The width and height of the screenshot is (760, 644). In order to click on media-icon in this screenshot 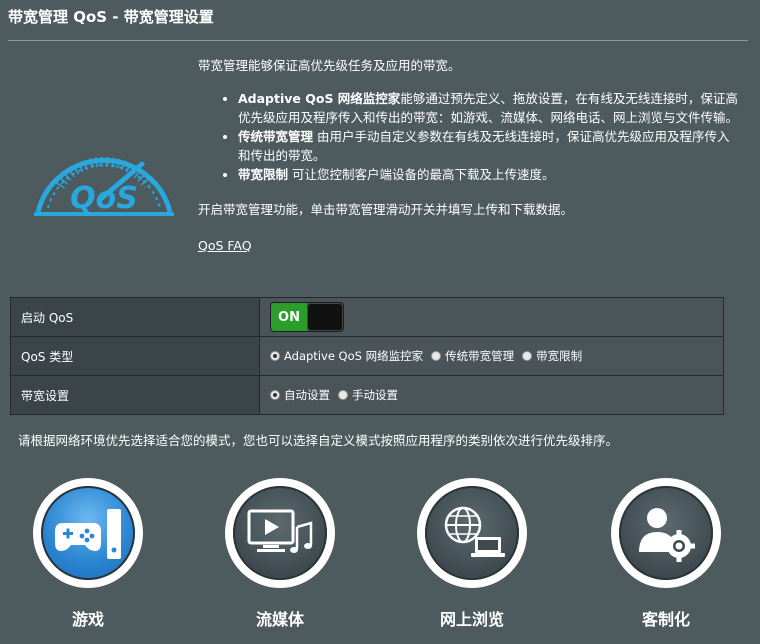, I will do `click(280, 531)`.